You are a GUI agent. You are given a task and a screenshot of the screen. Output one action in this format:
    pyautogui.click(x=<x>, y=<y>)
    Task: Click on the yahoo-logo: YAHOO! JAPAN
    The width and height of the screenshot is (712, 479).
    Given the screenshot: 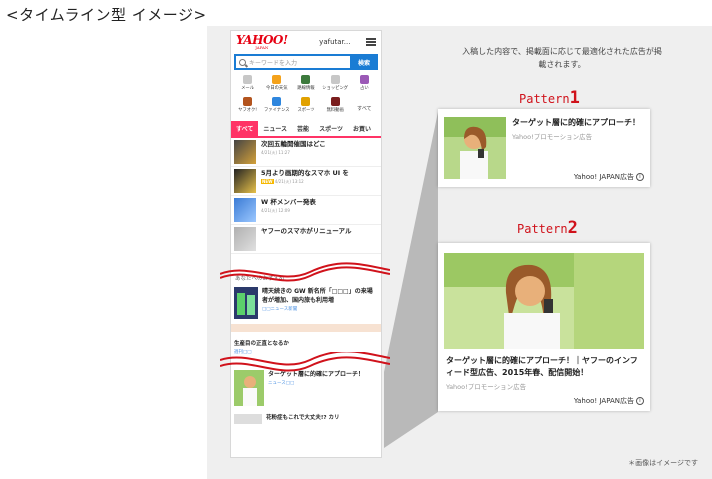 What is the action you would take?
    pyautogui.click(x=262, y=42)
    